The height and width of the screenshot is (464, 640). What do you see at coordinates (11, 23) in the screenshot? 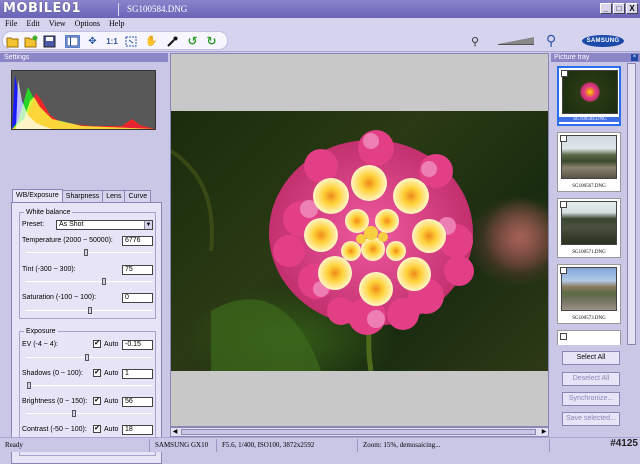
I see `menu-file: File` at bounding box center [11, 23].